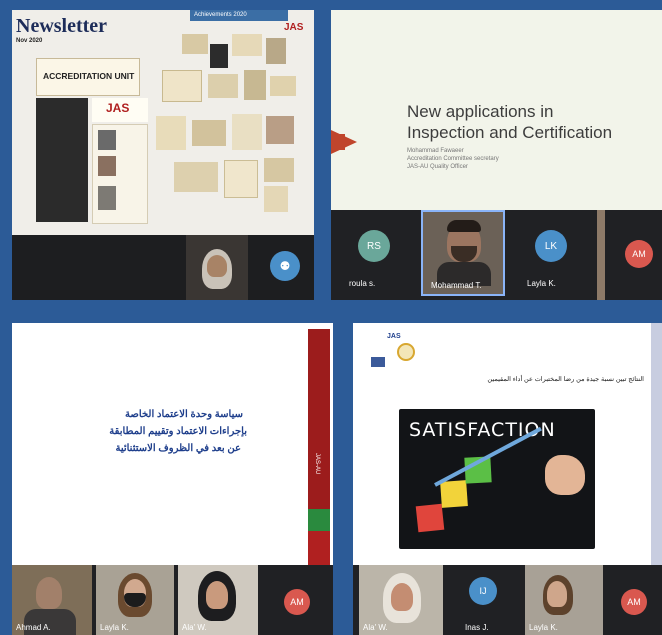 This screenshot has width=662, height=635. What do you see at coordinates (464, 226) in the screenshot?
I see `participant-hair` at bounding box center [464, 226].